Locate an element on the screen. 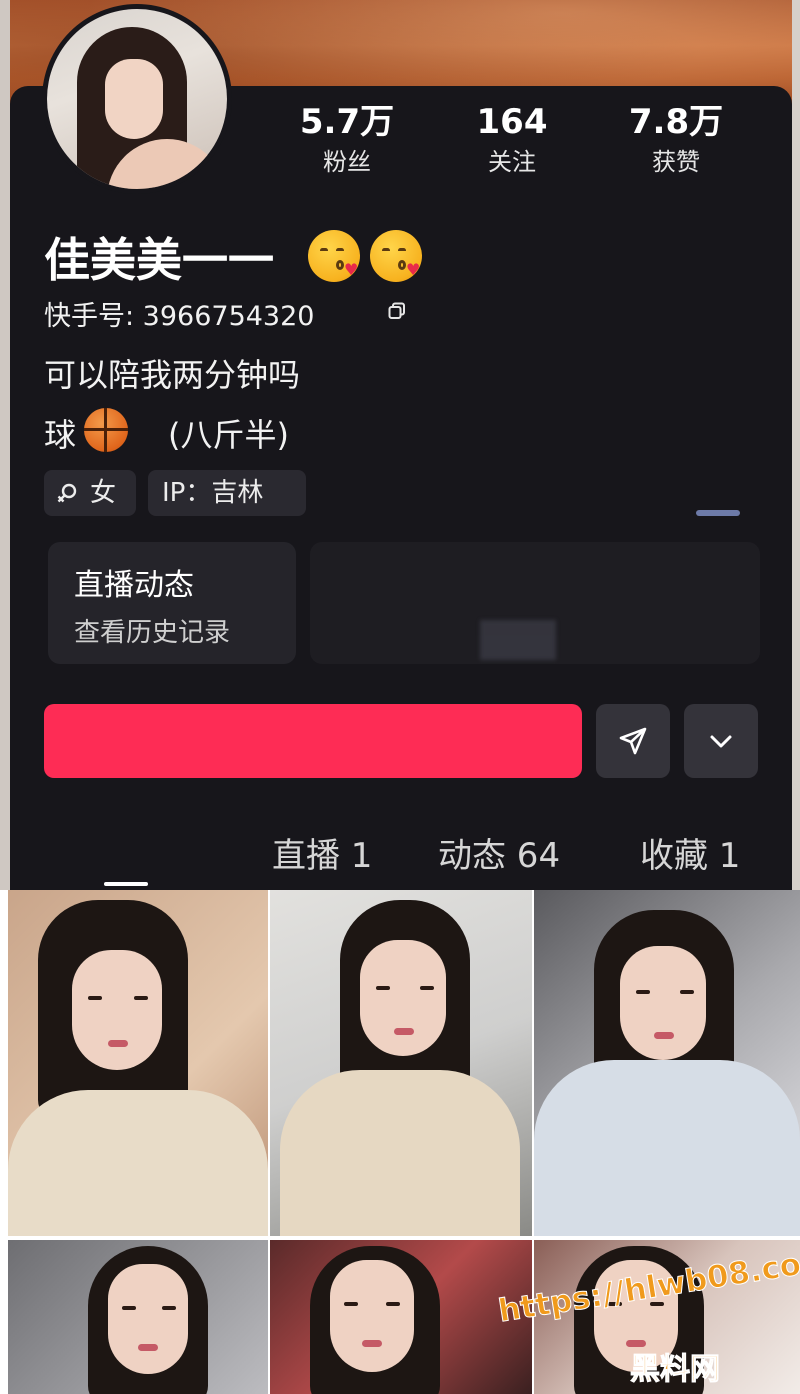  gender-tag: 女 is located at coordinates (90, 493).